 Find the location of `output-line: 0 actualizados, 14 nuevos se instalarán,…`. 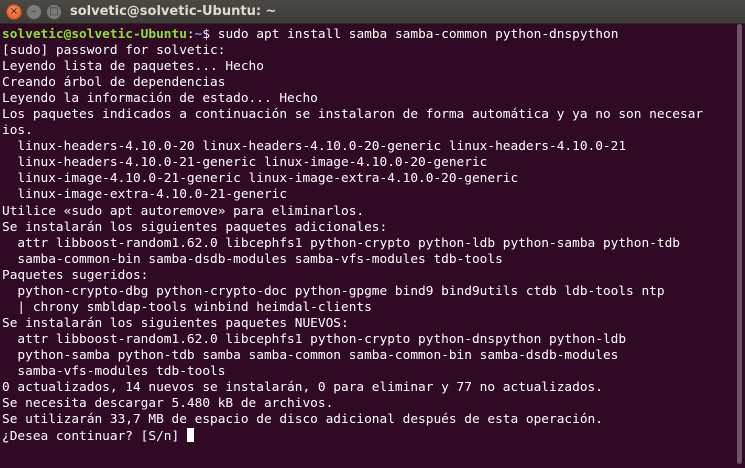

output-line: 0 actualizados, 14 nuevos se instalarán,… is located at coordinates (302, 388).